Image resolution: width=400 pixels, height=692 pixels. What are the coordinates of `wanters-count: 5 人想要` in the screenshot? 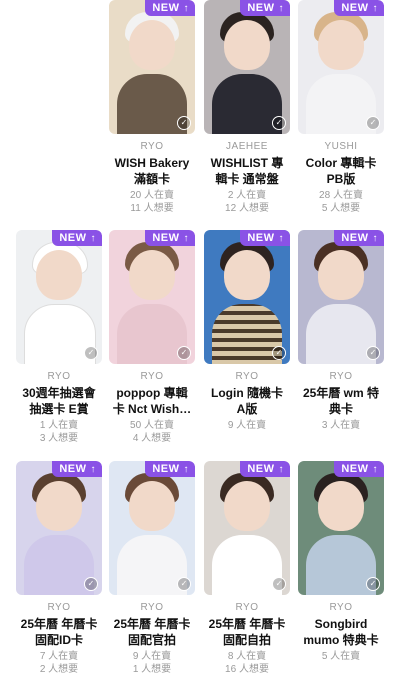 It's located at (341, 208).